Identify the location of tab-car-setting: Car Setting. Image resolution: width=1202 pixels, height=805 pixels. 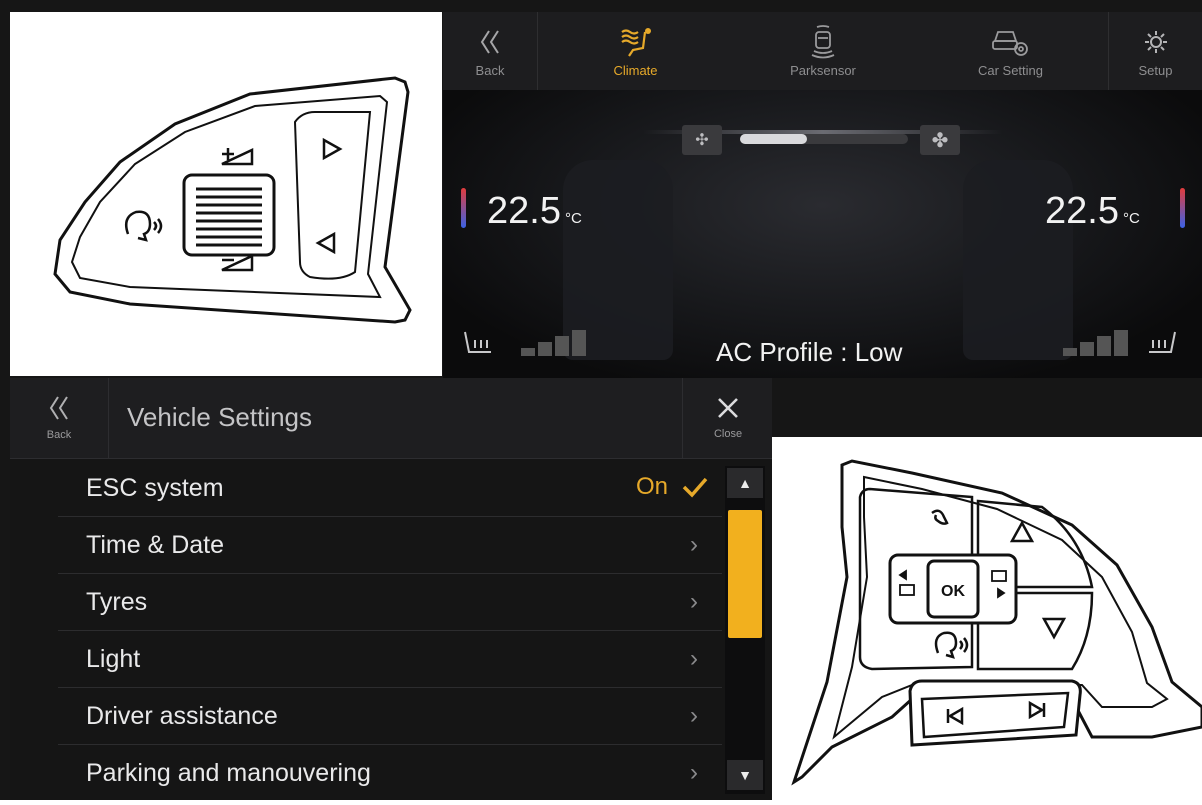
(1010, 51).